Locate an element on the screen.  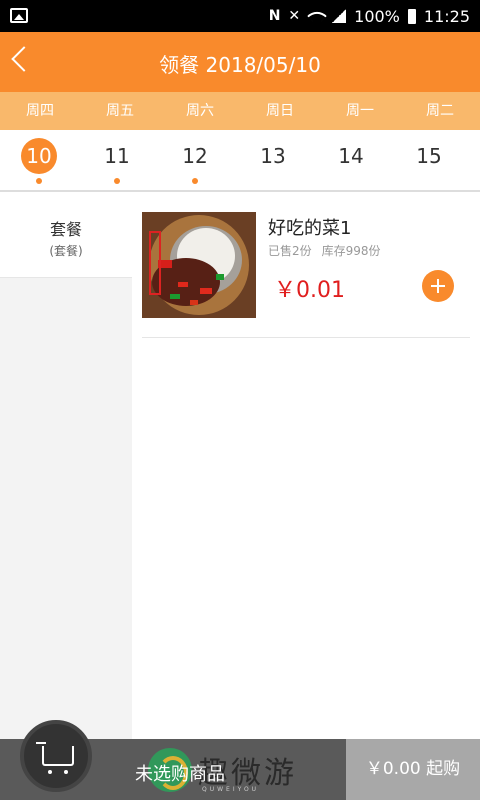
product-item: 好吃的菜1 已售2份 库存998份 ￥0.01 is located at coordinates (306, 274).